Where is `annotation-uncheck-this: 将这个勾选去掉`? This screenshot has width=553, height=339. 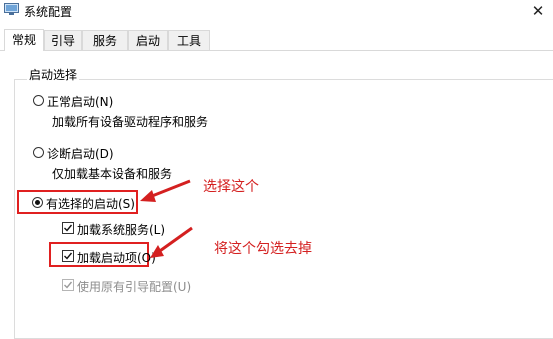
annotation-uncheck-this: 将这个勾选去掉 is located at coordinates (263, 249).